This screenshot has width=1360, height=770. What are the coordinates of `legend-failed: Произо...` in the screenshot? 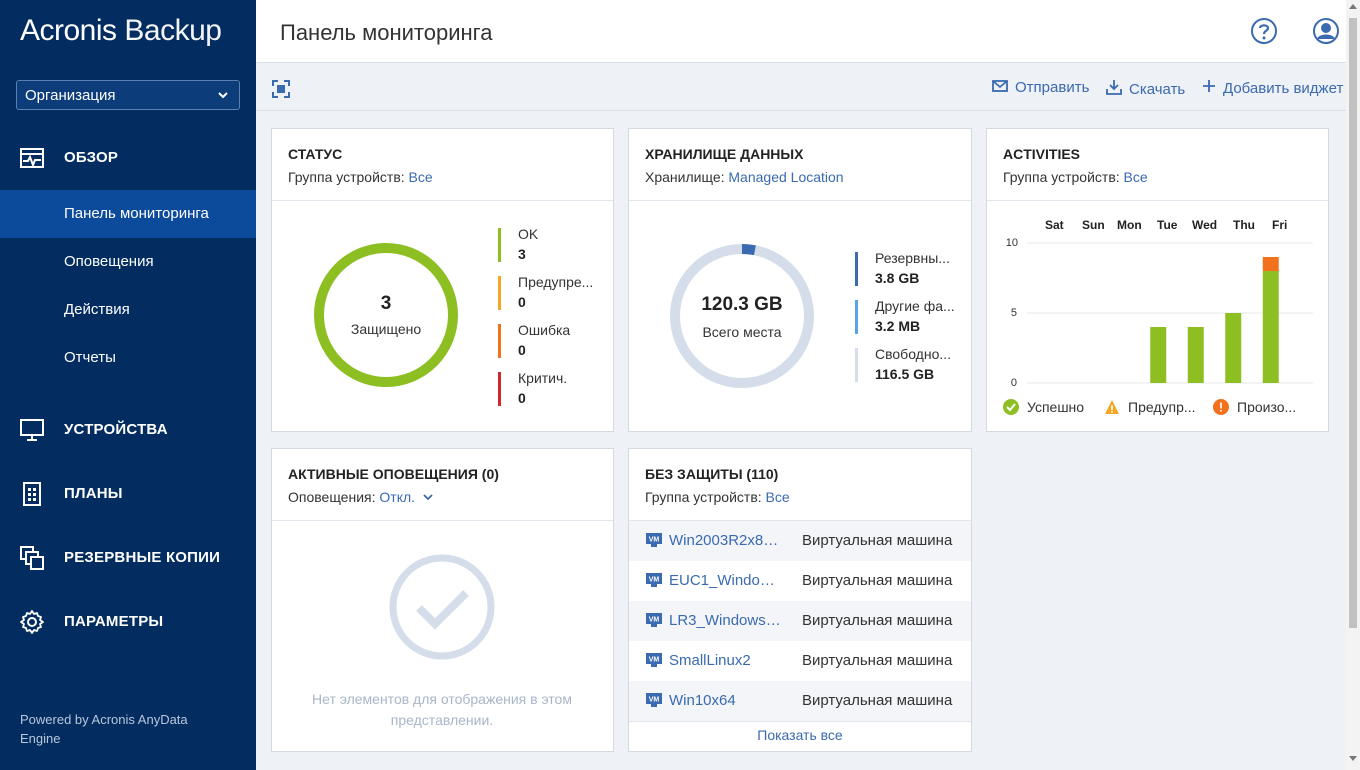 It's located at (1254, 407).